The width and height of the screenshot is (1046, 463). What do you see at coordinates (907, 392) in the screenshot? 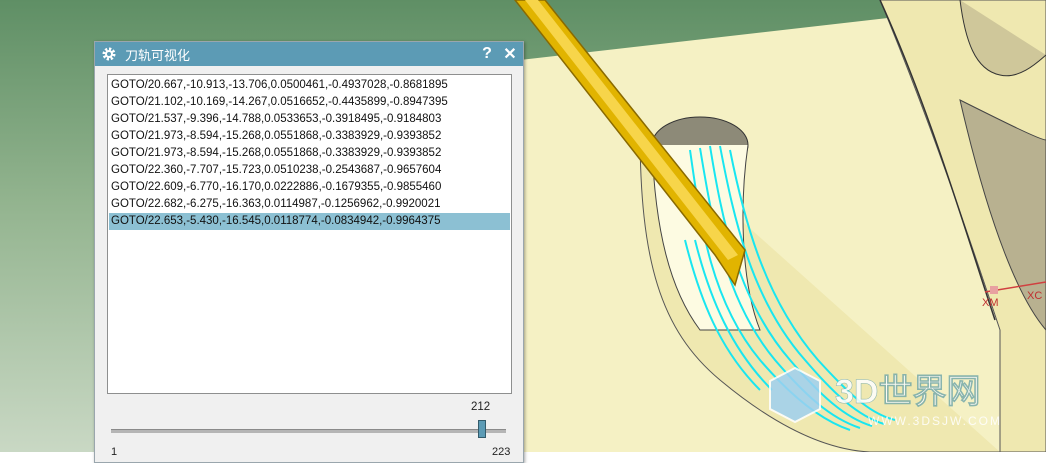
I see `watermark-brand: 3D世界网` at bounding box center [907, 392].